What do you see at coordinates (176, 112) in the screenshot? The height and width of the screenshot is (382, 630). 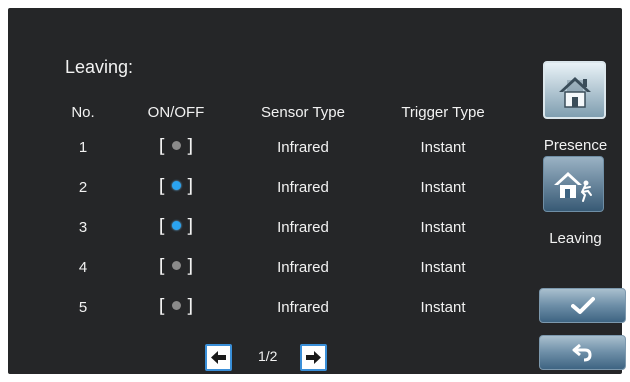 I see `column-header-on-off: ON/OFF` at bounding box center [176, 112].